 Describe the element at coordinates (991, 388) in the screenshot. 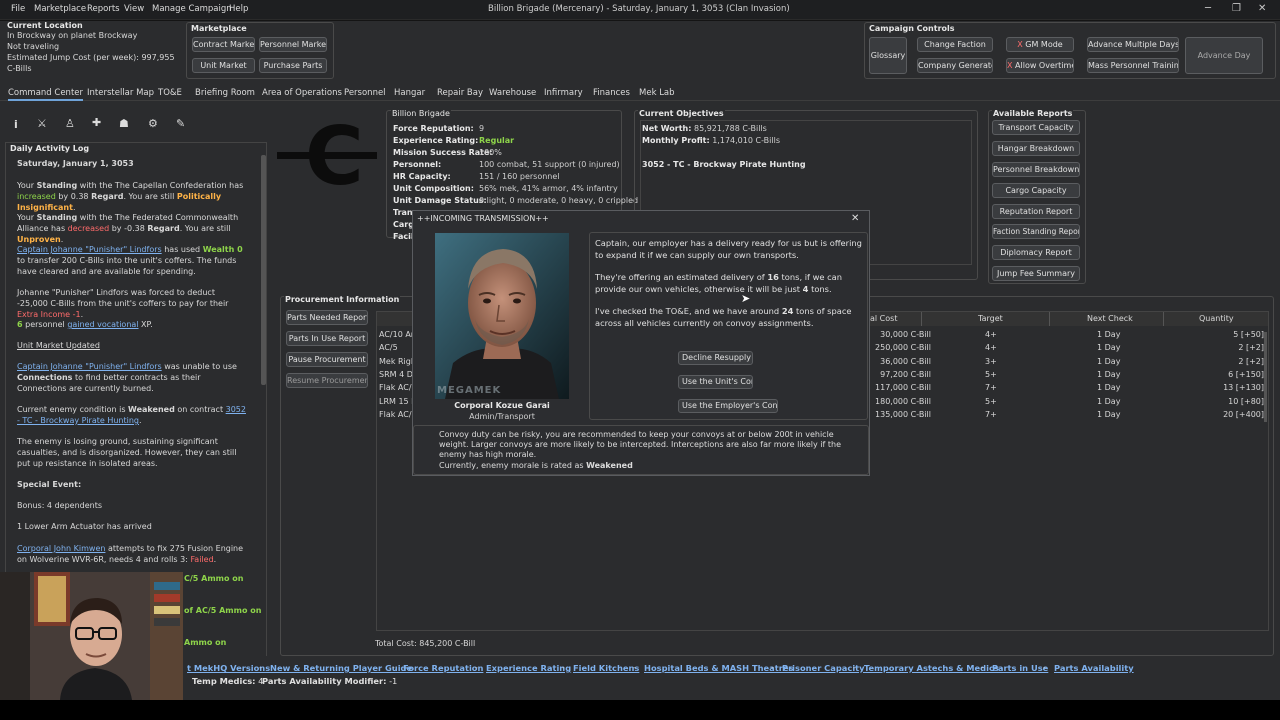

I see `proc-row-target: 7+` at that location.